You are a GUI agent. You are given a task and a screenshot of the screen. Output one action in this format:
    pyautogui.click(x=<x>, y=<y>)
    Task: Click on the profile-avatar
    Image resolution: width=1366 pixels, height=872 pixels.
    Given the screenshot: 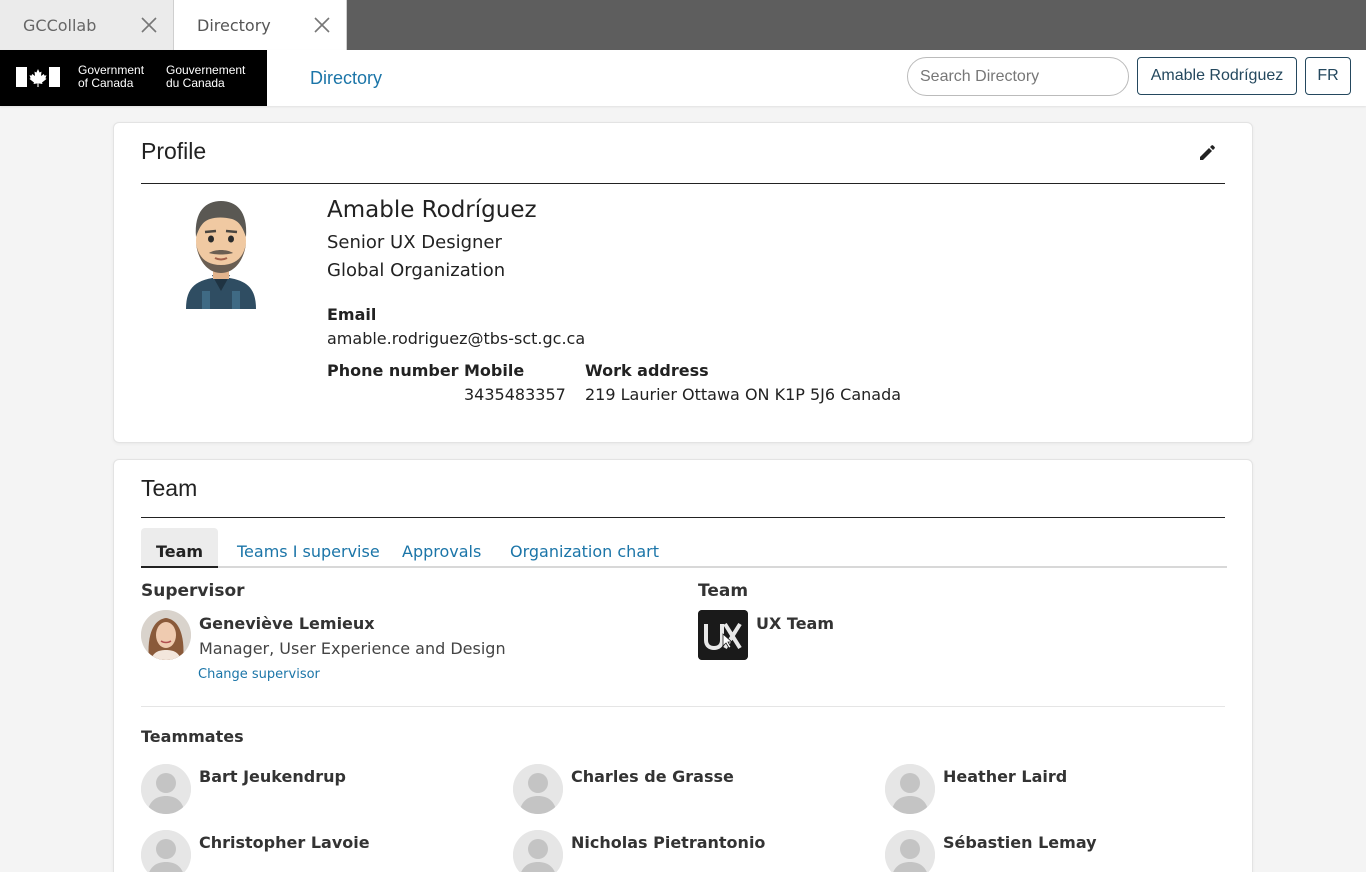 What is the action you would take?
    pyautogui.click(x=221, y=255)
    